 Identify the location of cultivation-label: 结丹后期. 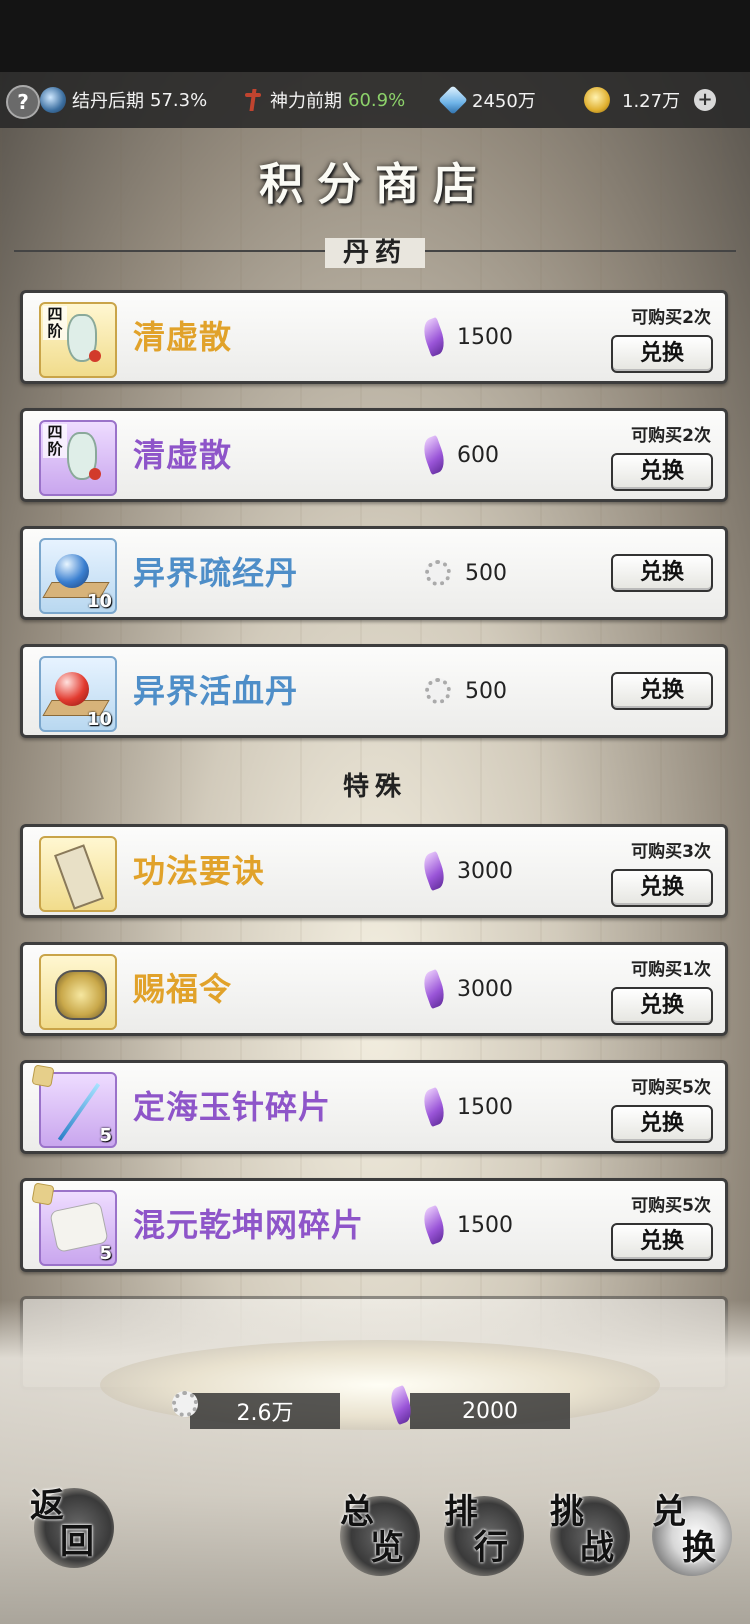
(108, 101).